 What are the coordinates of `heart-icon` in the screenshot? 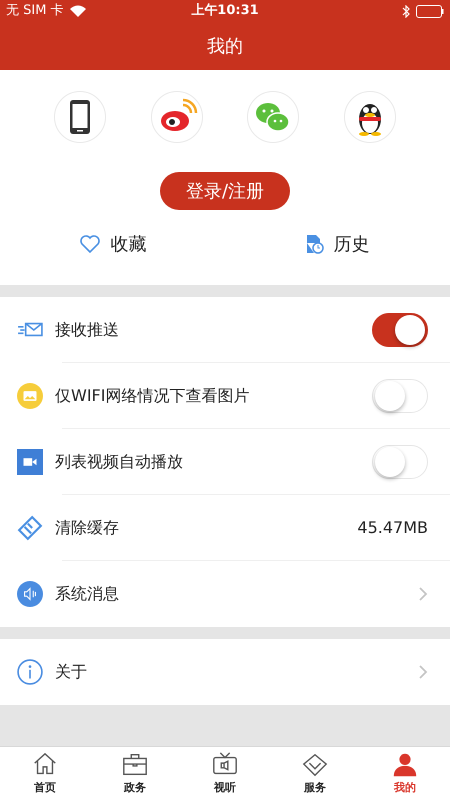 It's located at (89, 244).